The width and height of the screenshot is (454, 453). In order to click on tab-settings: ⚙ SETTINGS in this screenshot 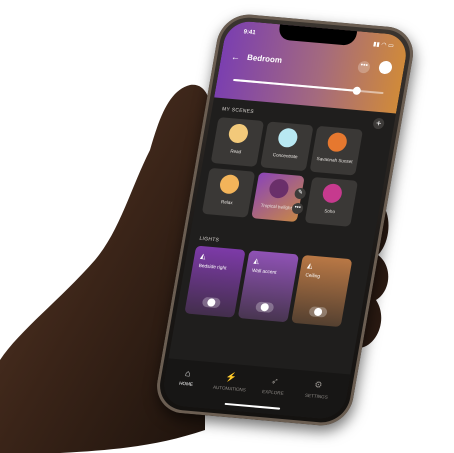, I will do `click(317, 389)`.